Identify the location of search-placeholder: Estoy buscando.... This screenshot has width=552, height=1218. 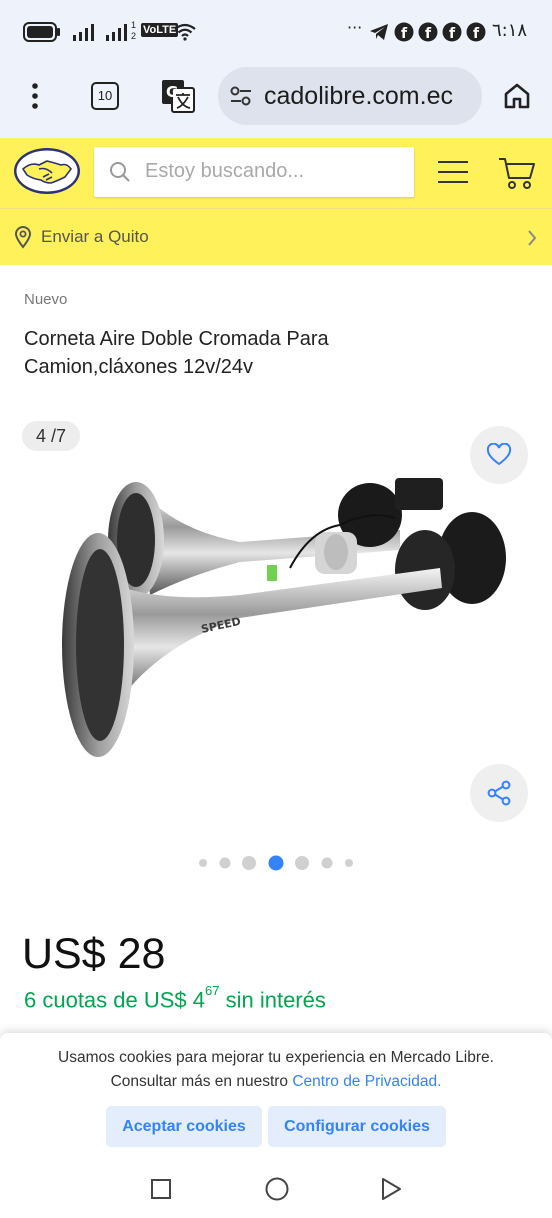
(224, 171).